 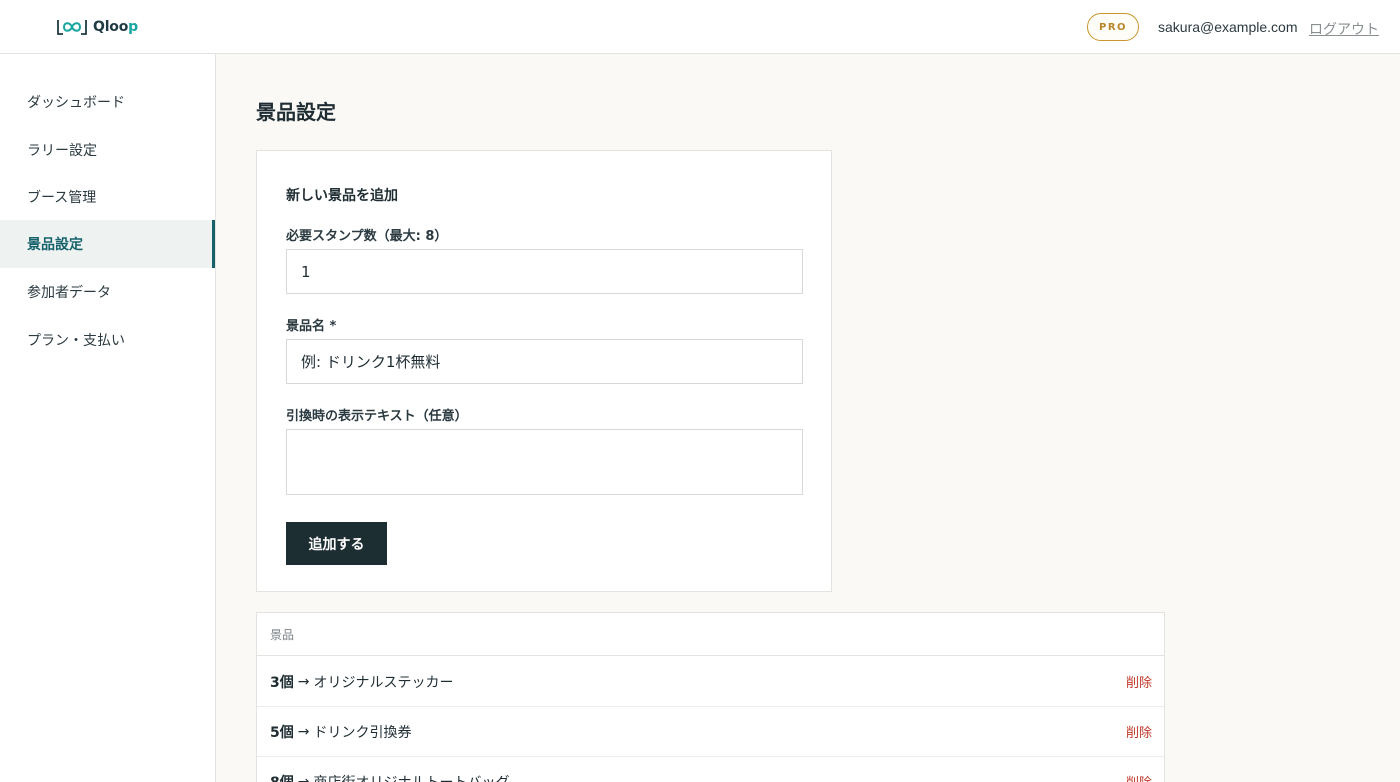 I want to click on add-prize-button: 追加する, so click(x=336, y=543).